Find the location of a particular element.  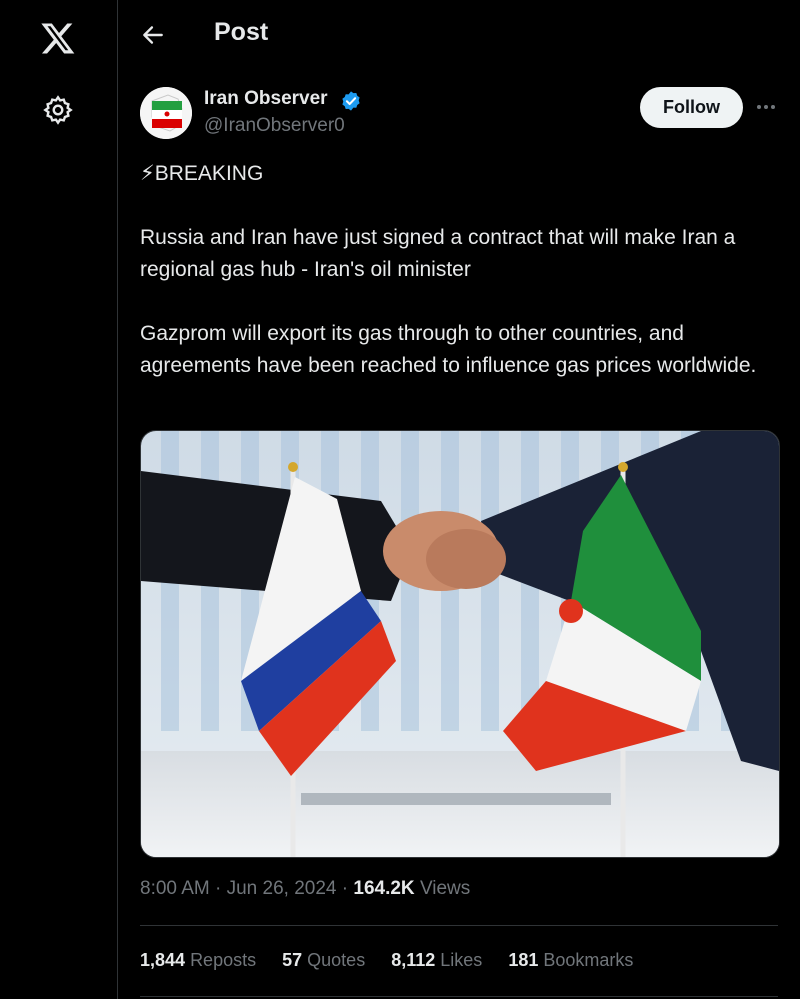

stat-quotes: 57 Quotes is located at coordinates (323, 960).